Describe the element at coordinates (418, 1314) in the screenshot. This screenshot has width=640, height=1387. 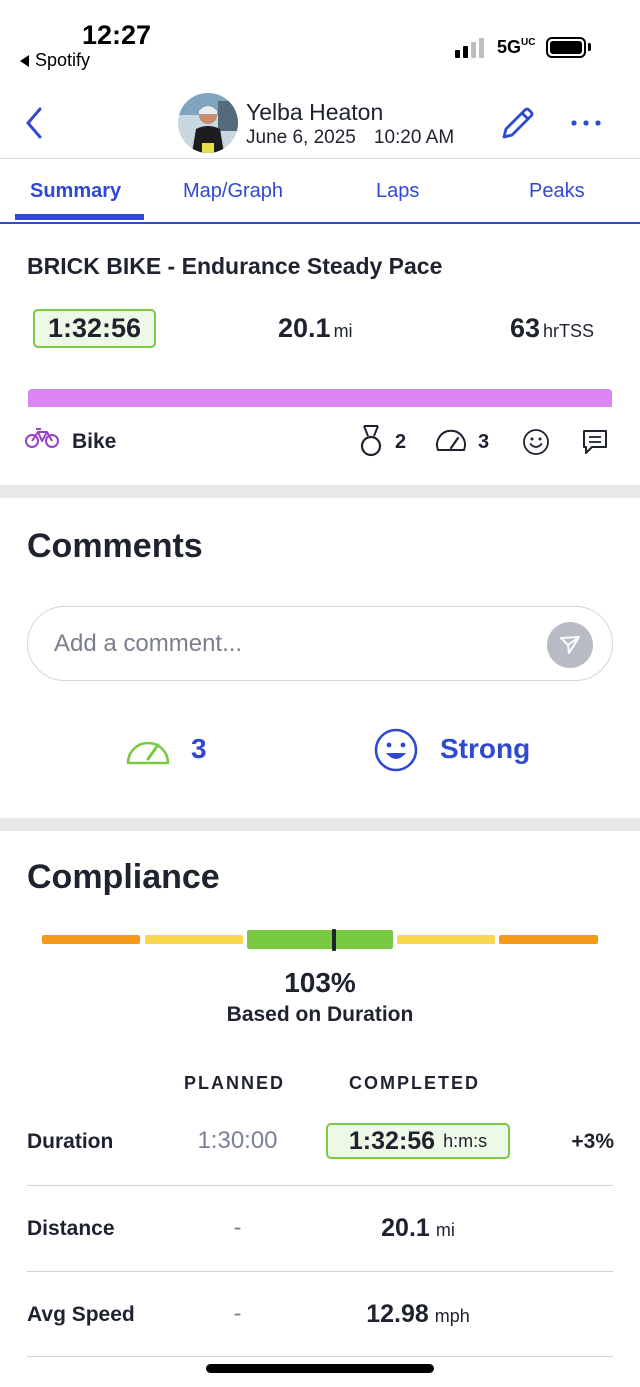
I see `row-completed: 12.98 mph` at that location.